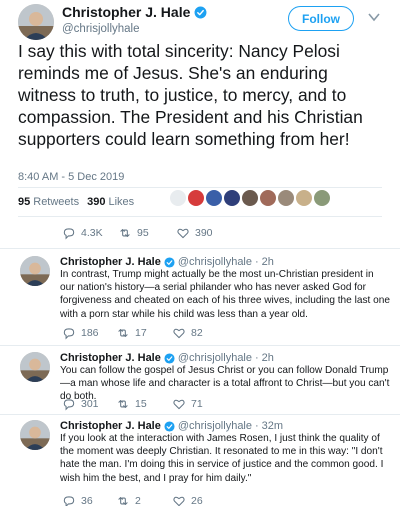  I want to click on tweet-actions: 186 17 82, so click(132, 333).